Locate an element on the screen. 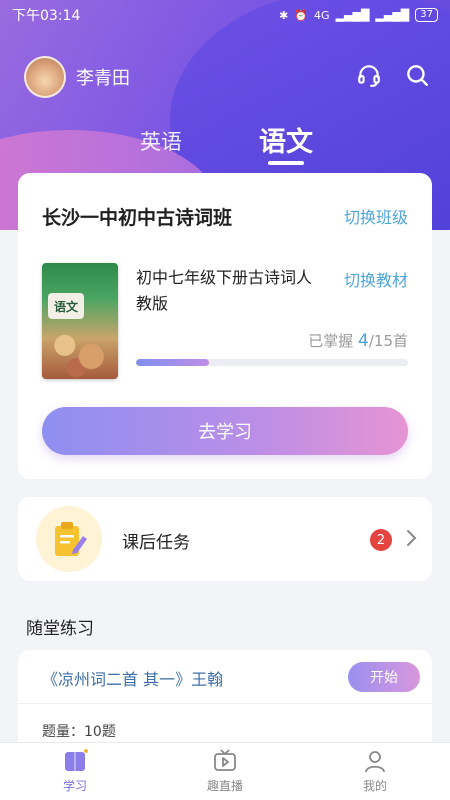 The width and height of the screenshot is (450, 800). class-name: 长沙一中初中古诗词班 is located at coordinates (137, 218).